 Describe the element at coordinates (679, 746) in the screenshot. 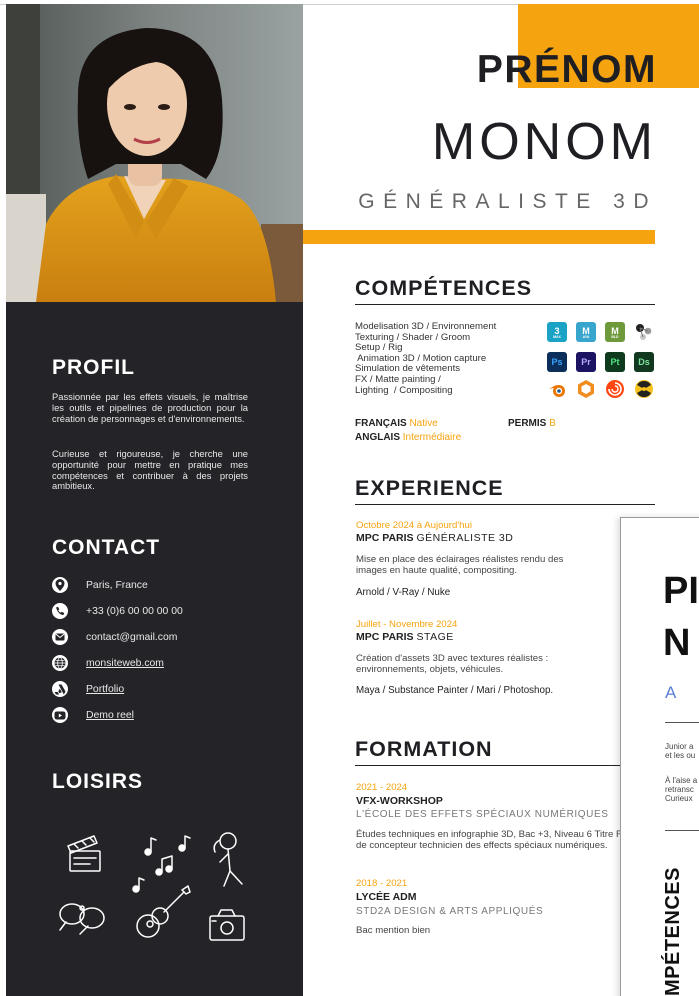

I see `preview-text: Junior a` at that location.